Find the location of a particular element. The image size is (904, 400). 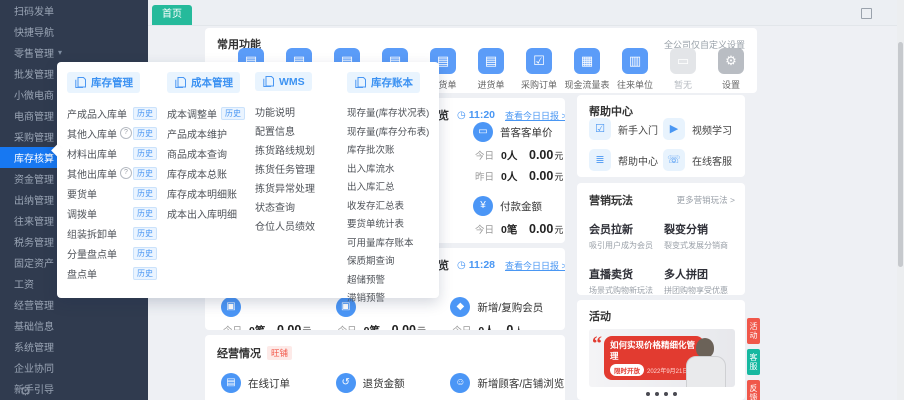

menu-item: 其他出库单? 历史 is located at coordinates (117, 173).